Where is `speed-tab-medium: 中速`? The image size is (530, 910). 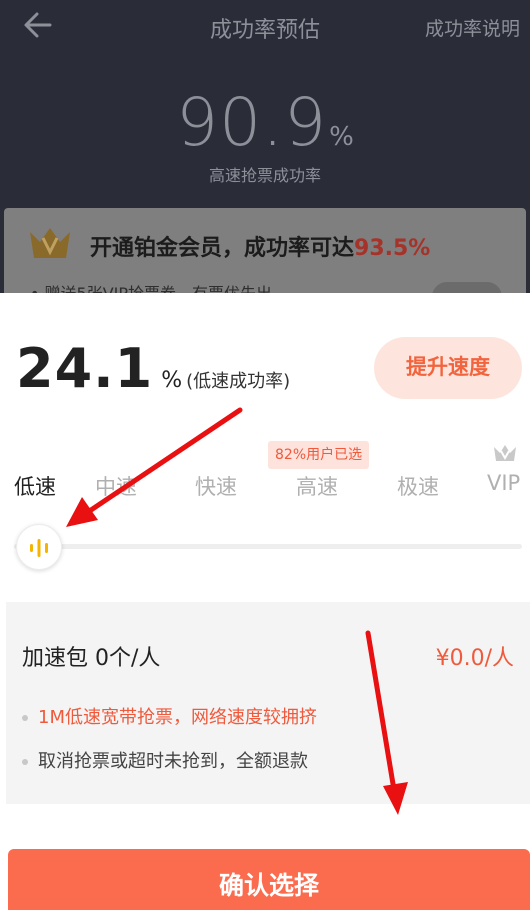 speed-tab-medium: 中速 is located at coordinates (116, 486).